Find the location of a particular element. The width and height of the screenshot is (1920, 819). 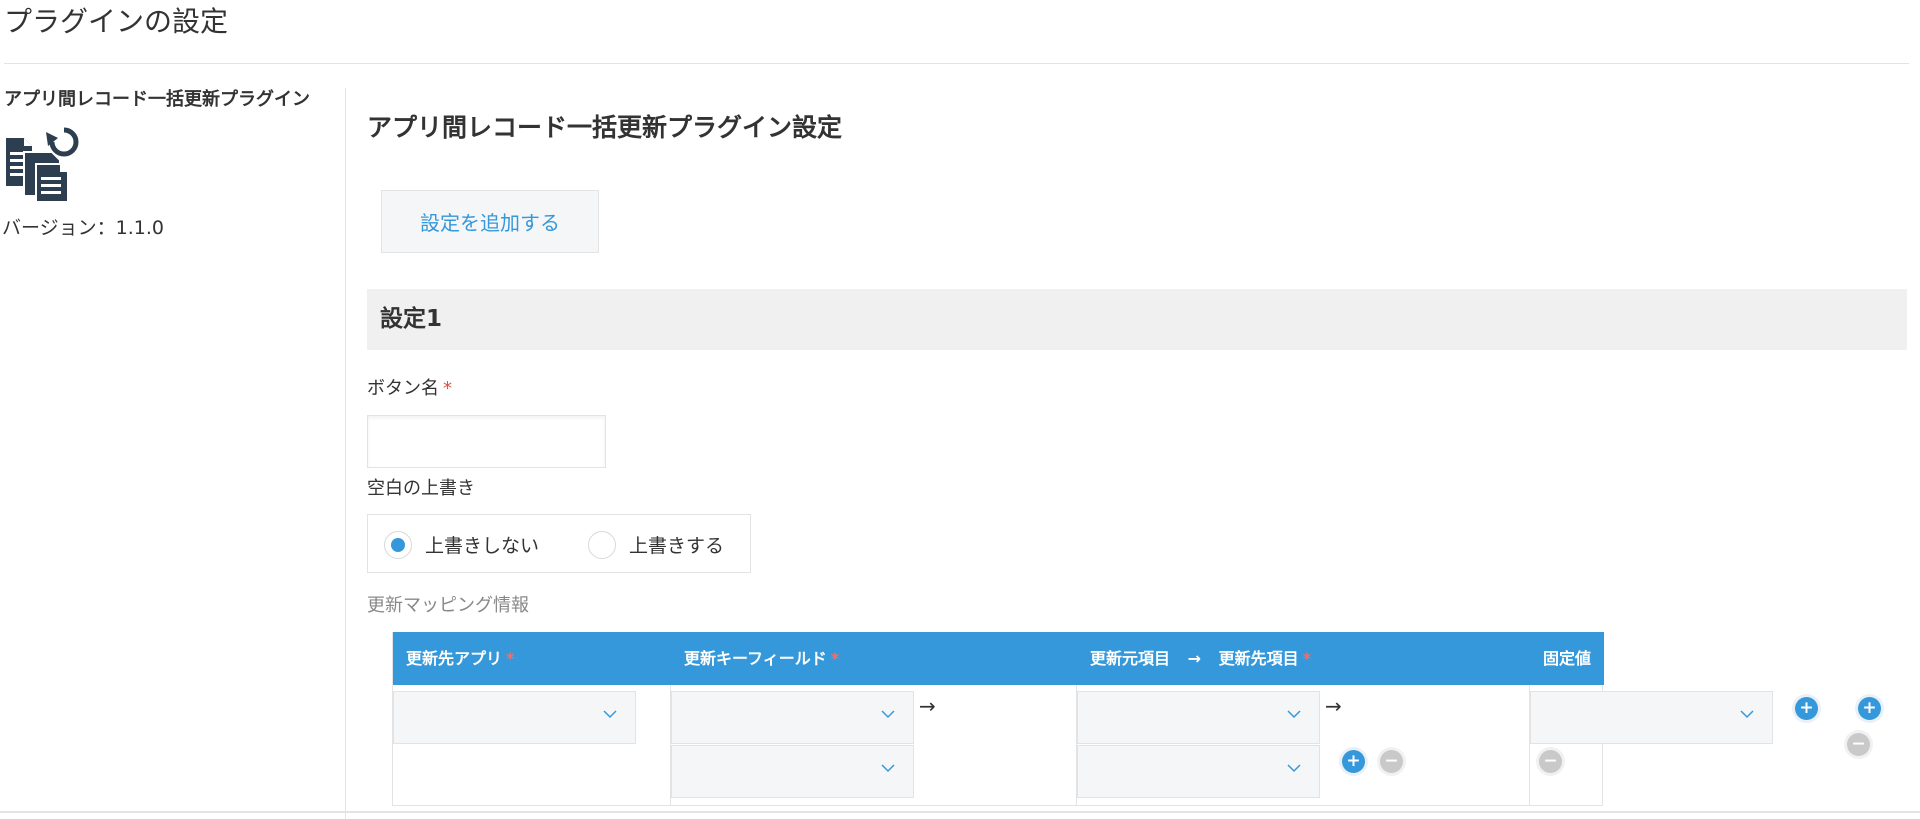

overwrite-label: 空白の上書き is located at coordinates (421, 488).